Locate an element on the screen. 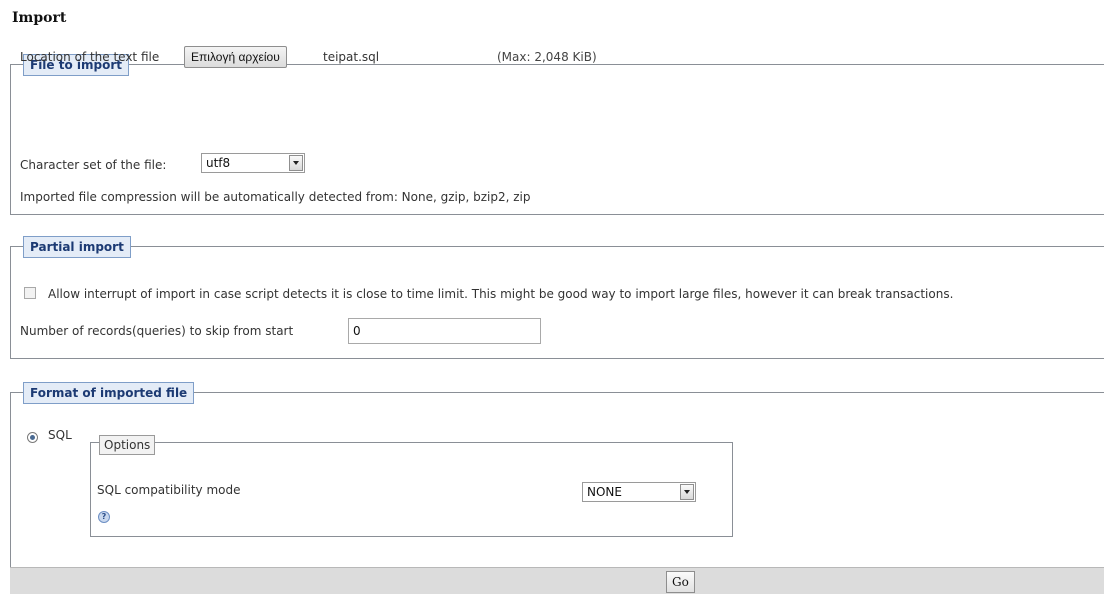 This screenshot has height=594, width=1104. choose-file-button: Επιλογή αρχείου is located at coordinates (235, 57).